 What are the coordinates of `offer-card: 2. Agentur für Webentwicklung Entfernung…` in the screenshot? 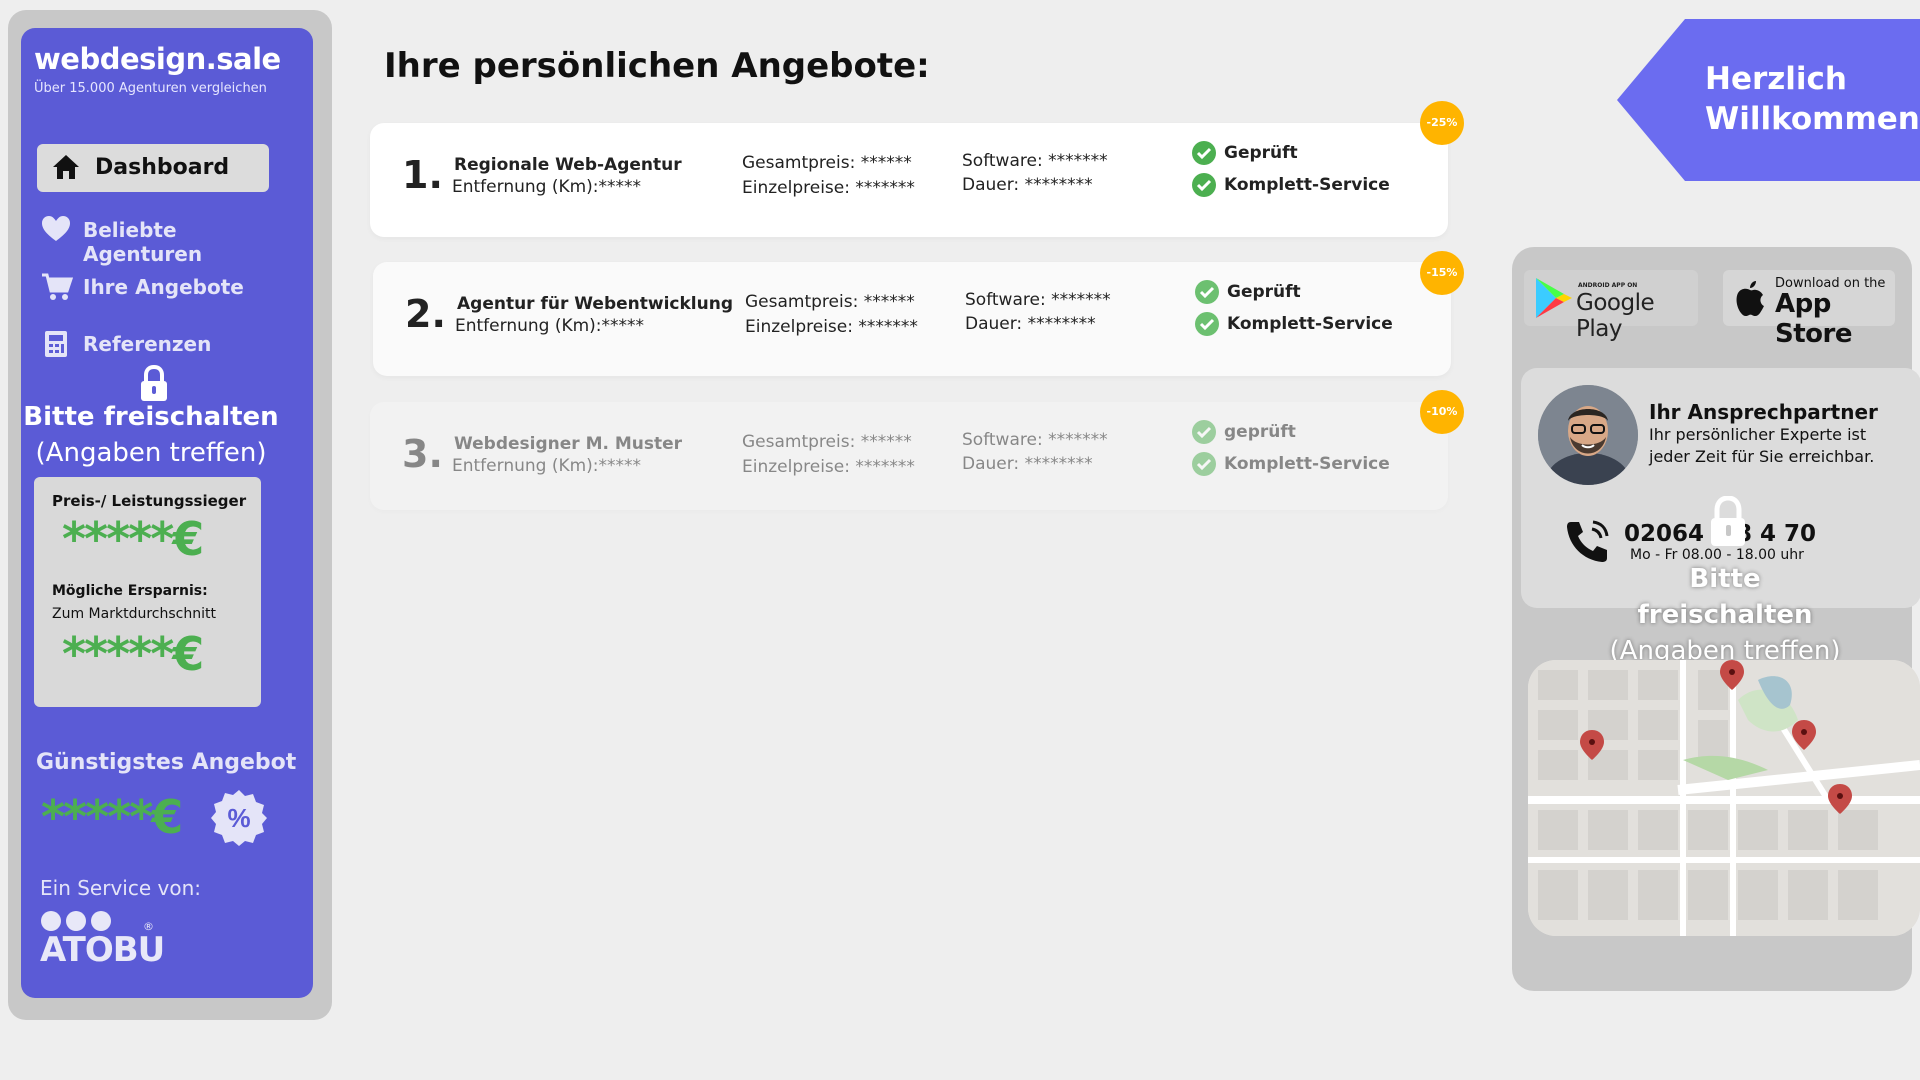 It's located at (912, 319).